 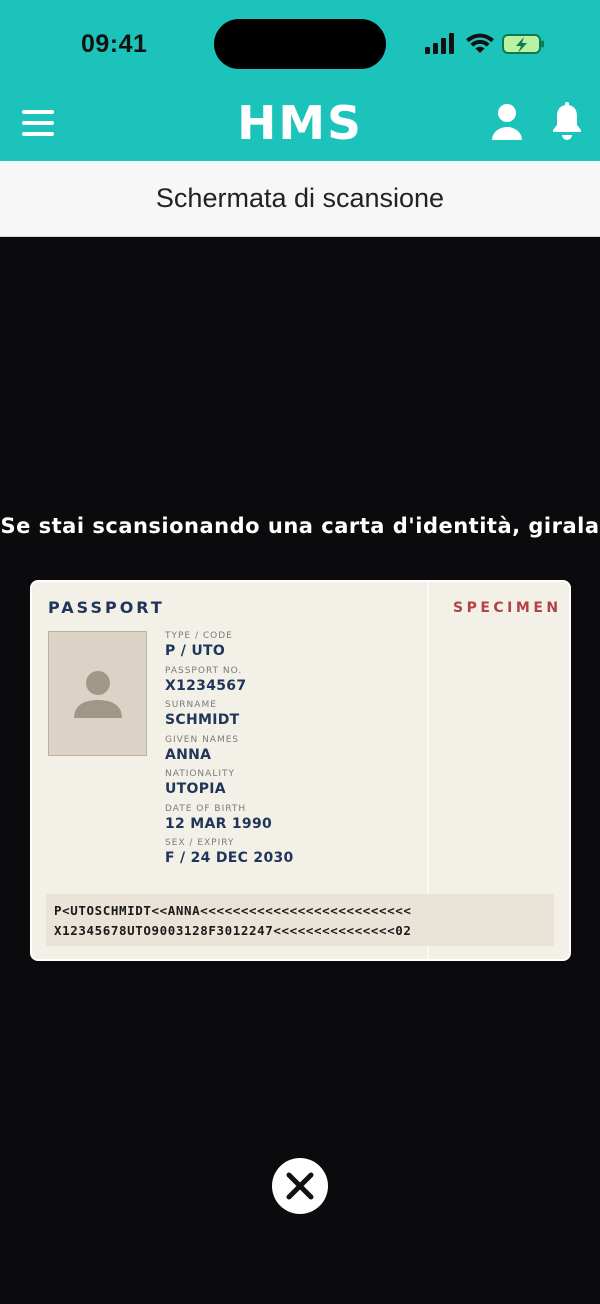 What do you see at coordinates (507, 122) in the screenshot?
I see `user-icon` at bounding box center [507, 122].